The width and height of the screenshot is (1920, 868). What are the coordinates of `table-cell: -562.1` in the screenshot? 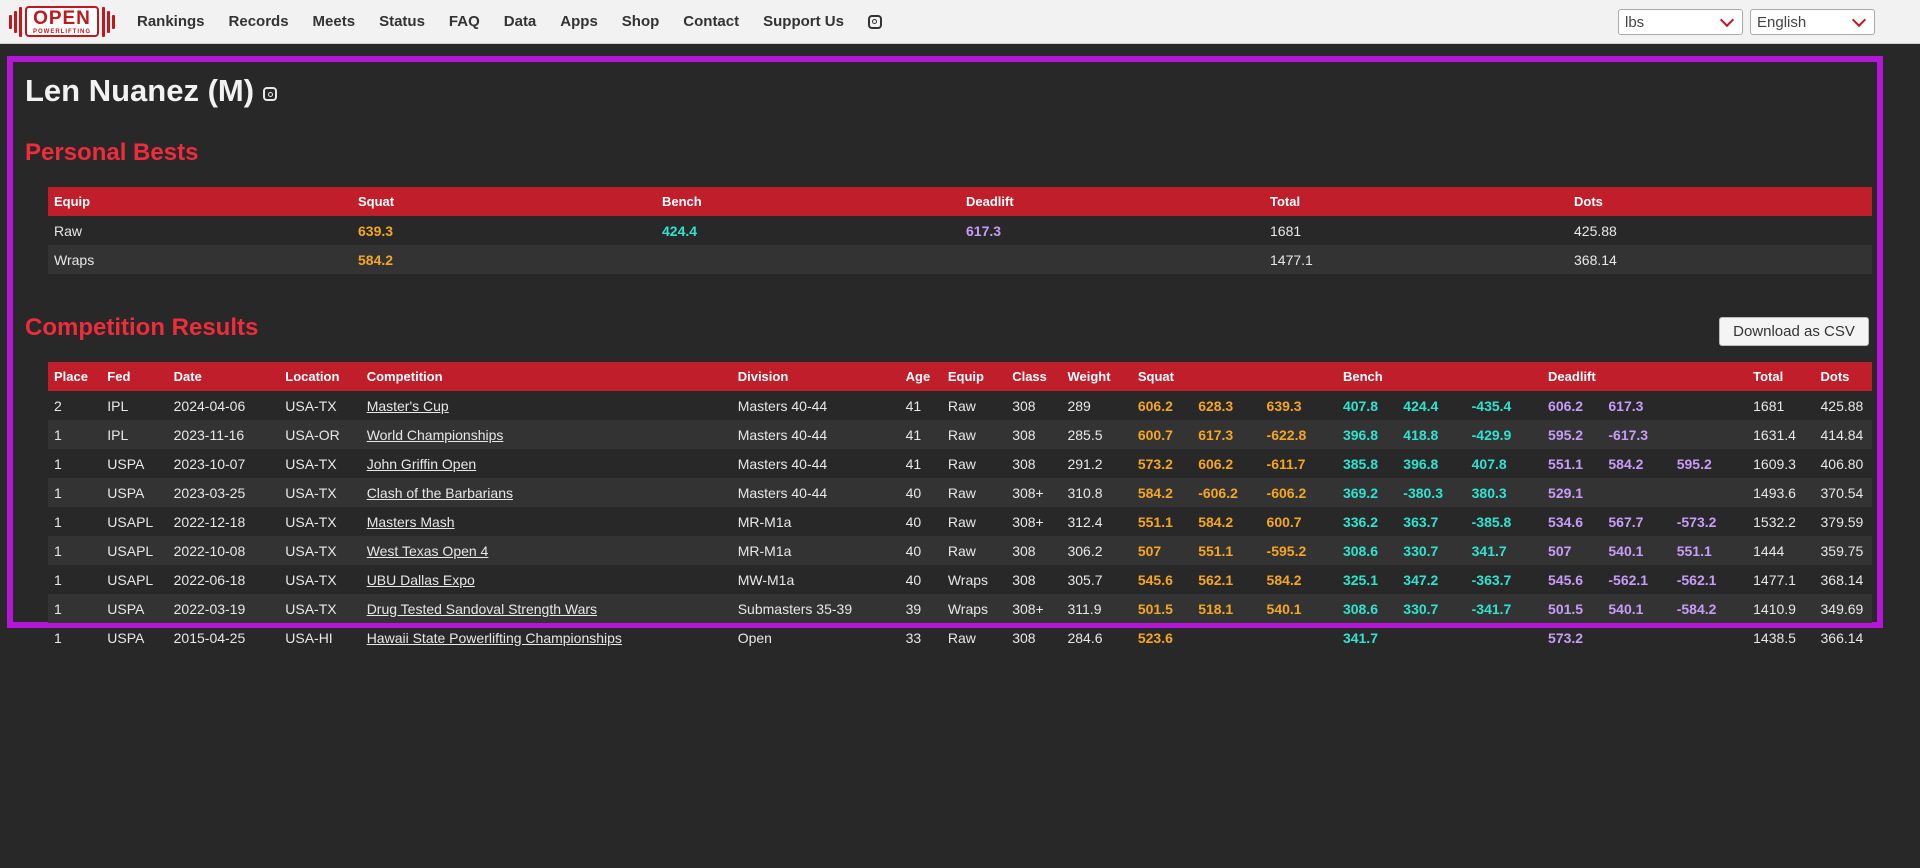 It's located at (1696, 579).